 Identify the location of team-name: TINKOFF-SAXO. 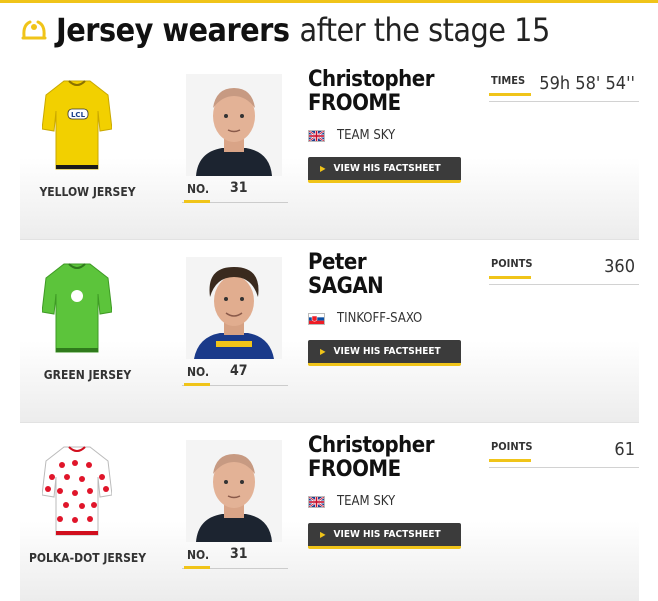
(380, 318).